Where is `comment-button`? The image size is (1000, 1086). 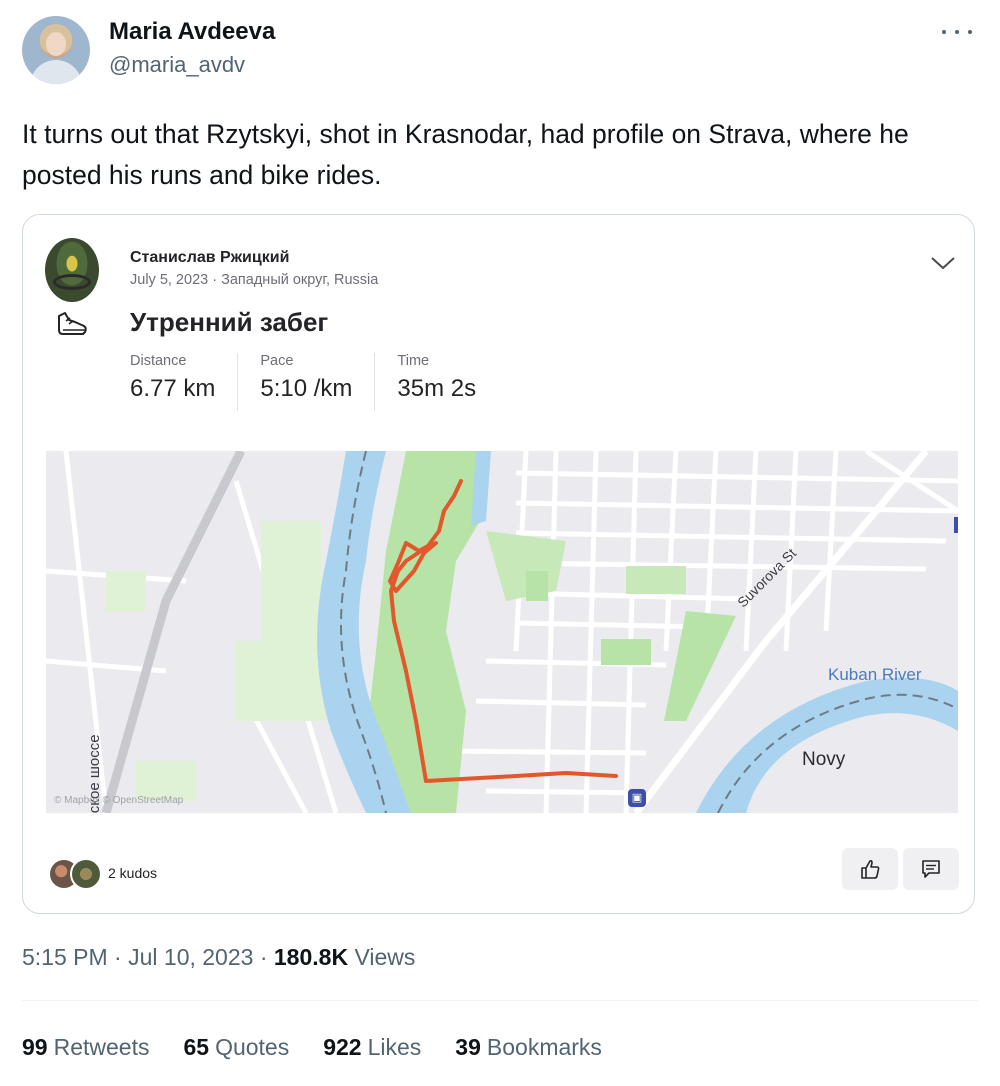 comment-button is located at coordinates (931, 869).